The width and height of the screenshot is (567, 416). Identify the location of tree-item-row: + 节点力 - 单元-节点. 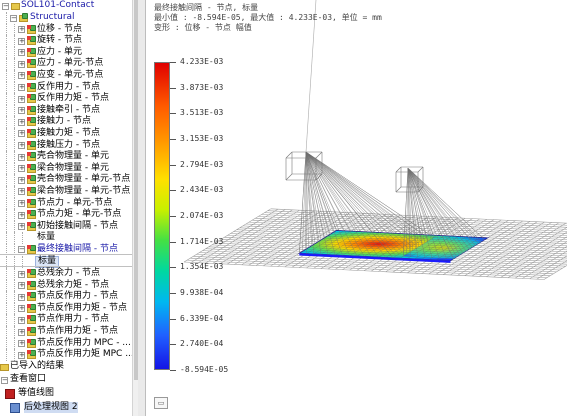
(66, 203).